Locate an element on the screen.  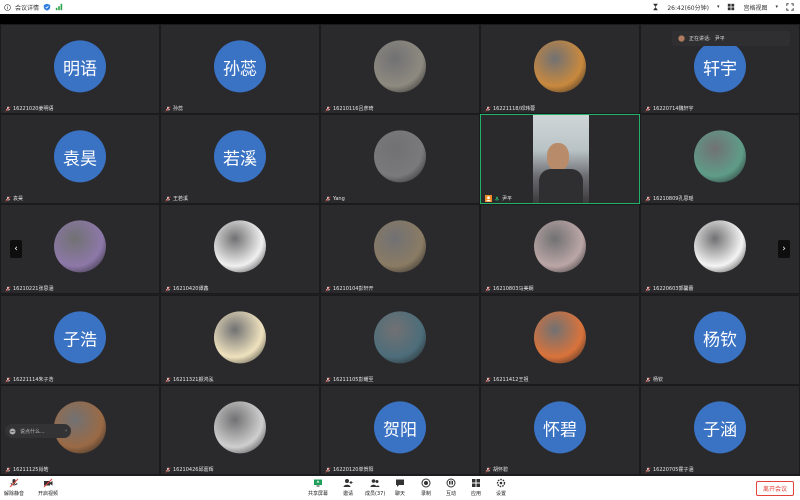
participant-tile: 明语 16221020姜明语 is located at coordinates (80, 69).